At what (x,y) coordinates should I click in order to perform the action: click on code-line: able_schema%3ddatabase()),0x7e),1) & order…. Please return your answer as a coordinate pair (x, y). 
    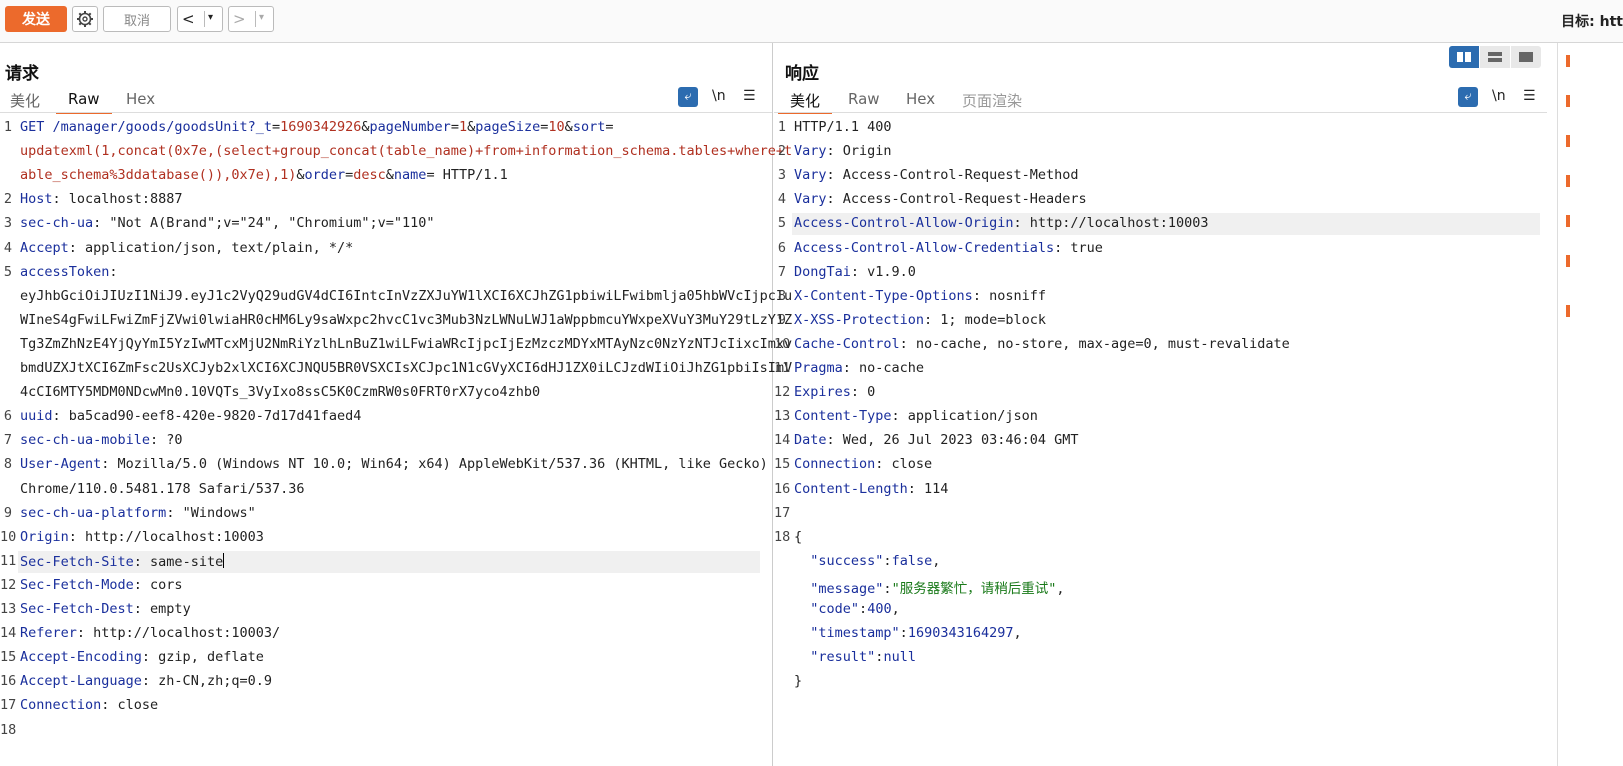
    Looking at the image, I should click on (264, 175).